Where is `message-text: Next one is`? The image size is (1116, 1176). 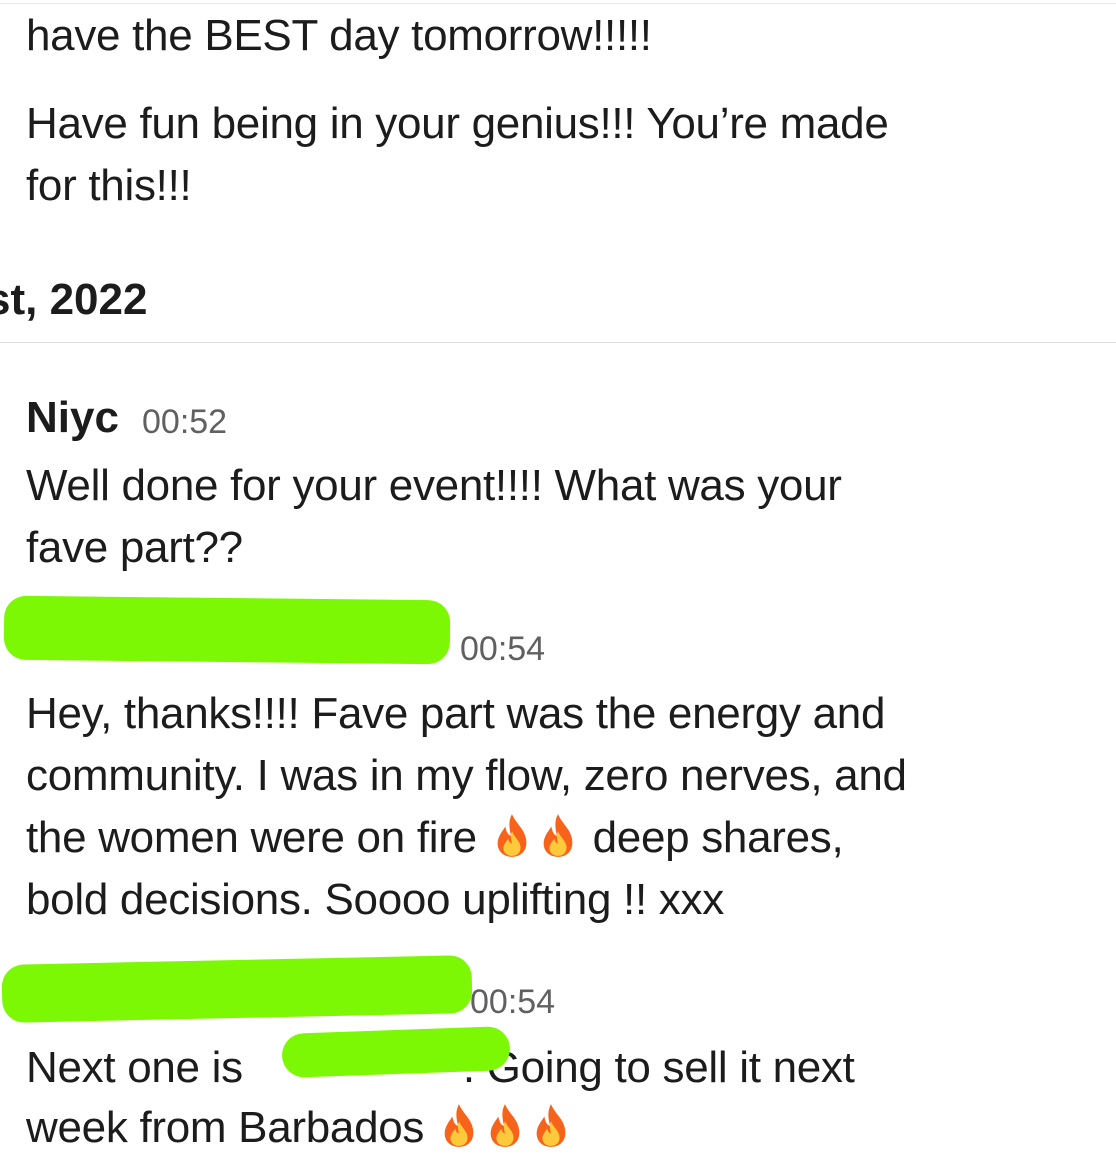
message-text: Next one is is located at coordinates (134, 1067).